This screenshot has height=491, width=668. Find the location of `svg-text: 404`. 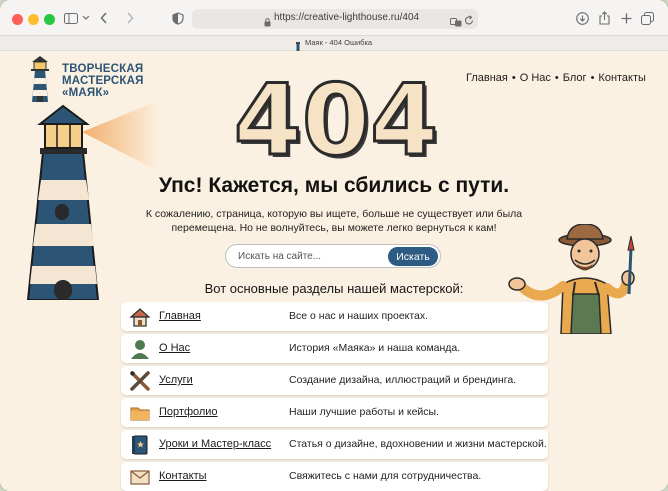

svg-text: 404 is located at coordinates (336, 116).